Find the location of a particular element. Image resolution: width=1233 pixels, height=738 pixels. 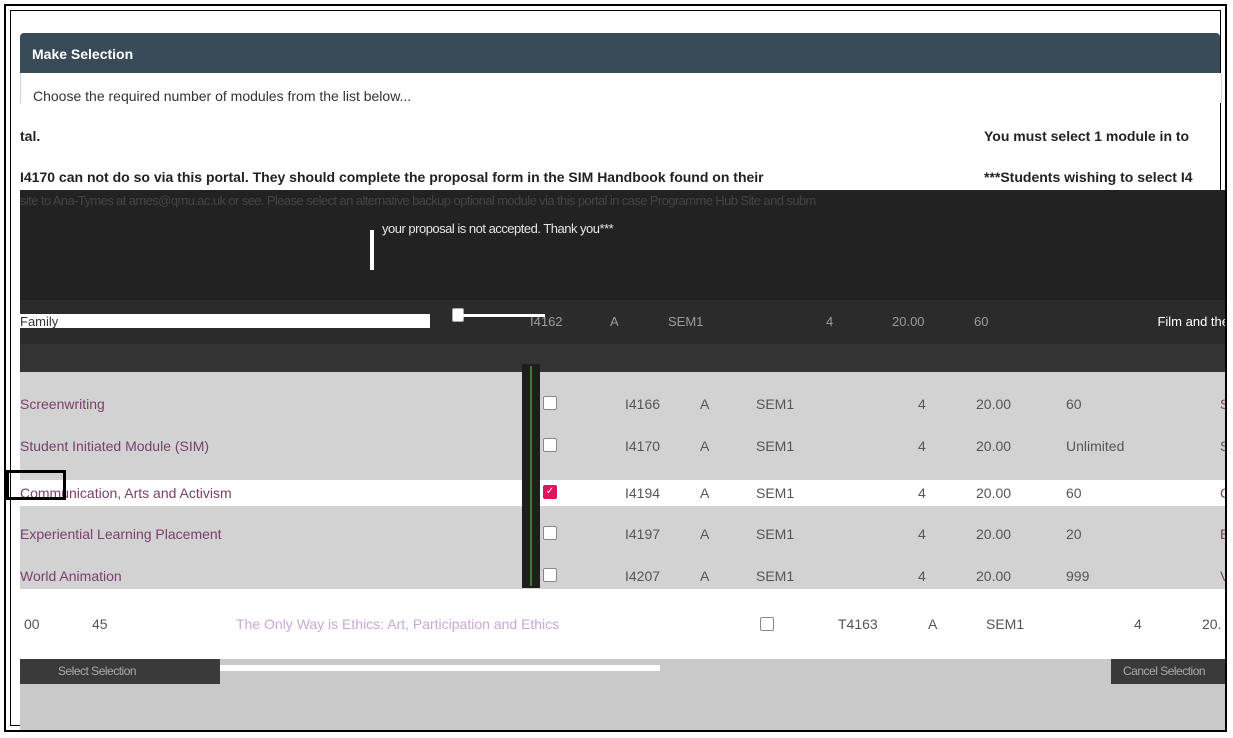

module-name: World Animation is located at coordinates (71, 576).